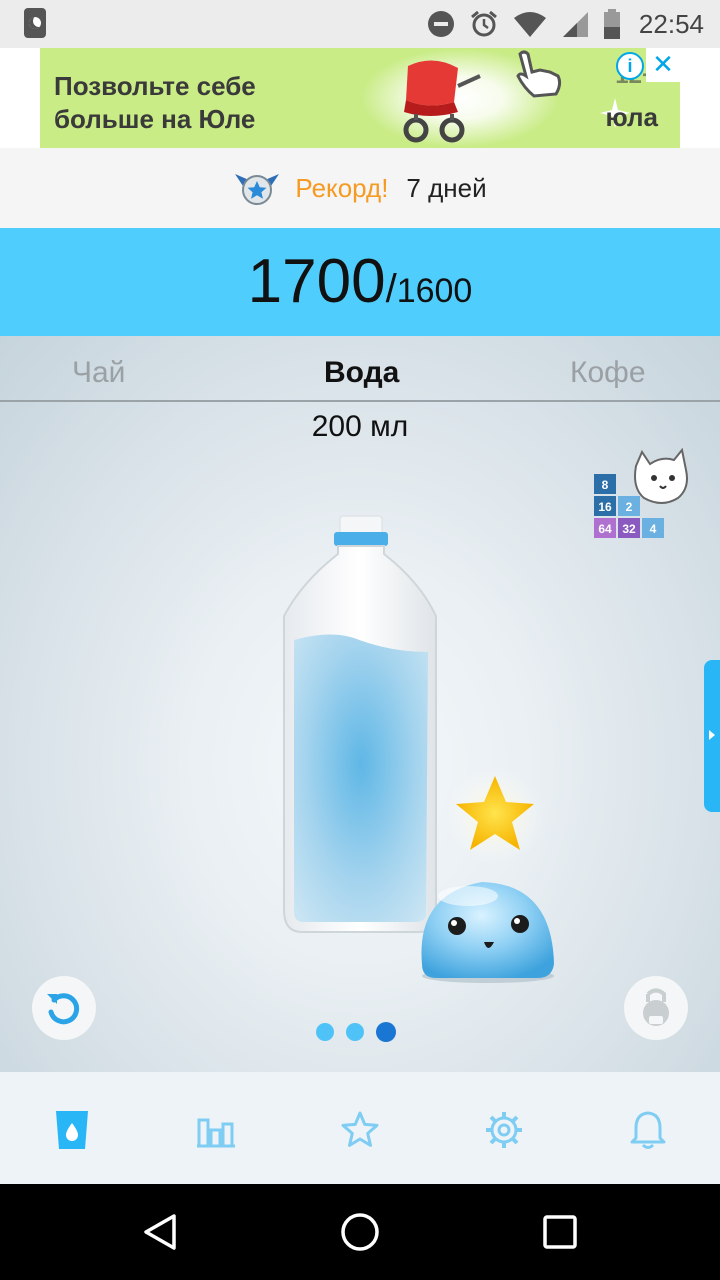 The image size is (720, 1280). I want to click on do-not-disturb-icon, so click(440, 24).